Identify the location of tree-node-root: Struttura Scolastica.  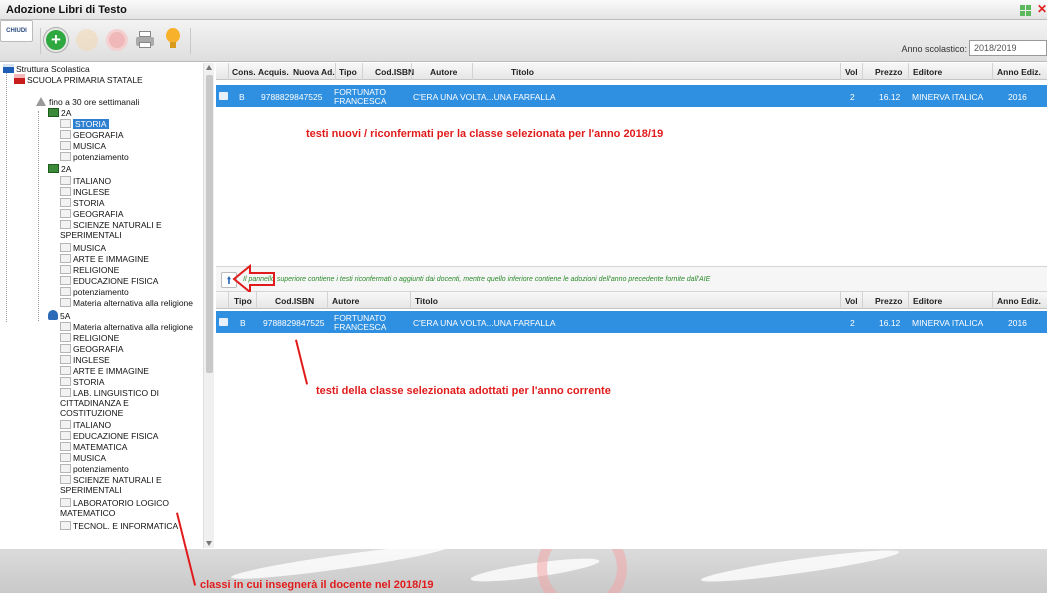
(46, 69).